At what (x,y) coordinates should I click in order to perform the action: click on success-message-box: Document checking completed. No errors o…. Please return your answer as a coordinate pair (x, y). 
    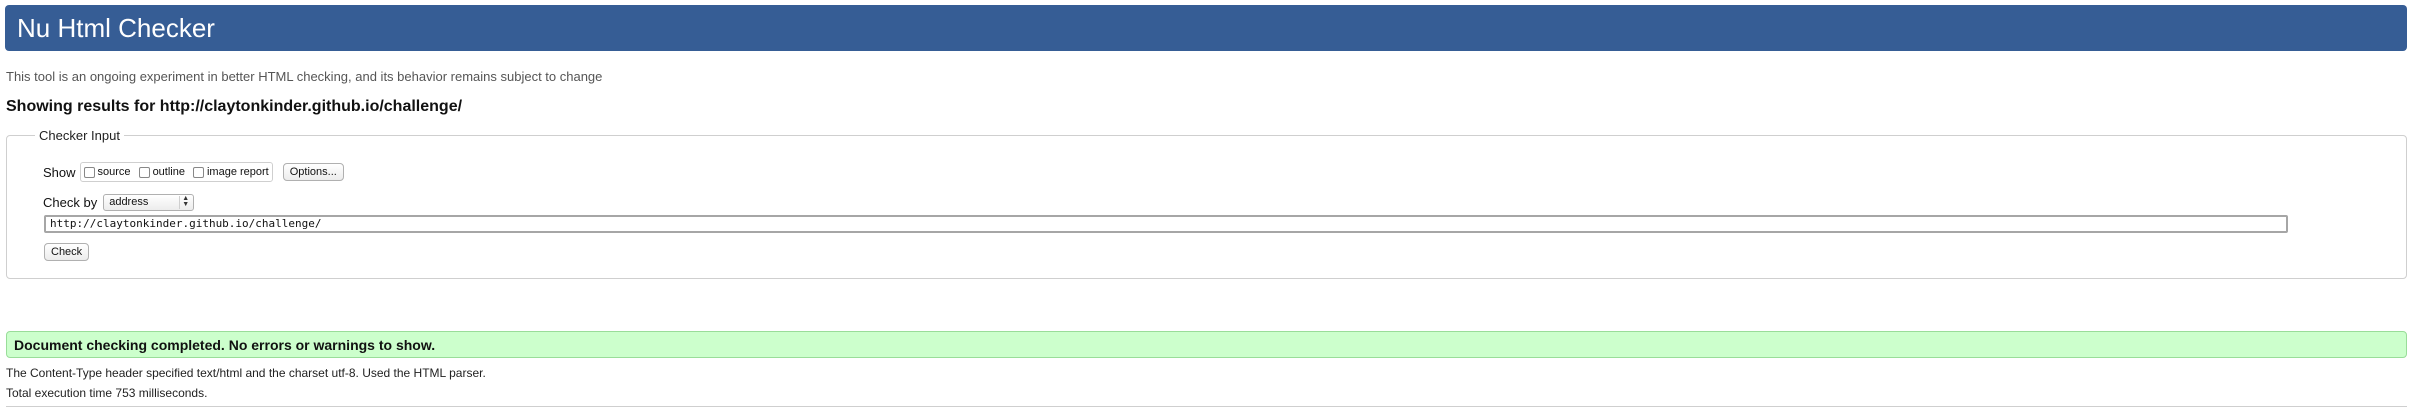
    Looking at the image, I should click on (1206, 344).